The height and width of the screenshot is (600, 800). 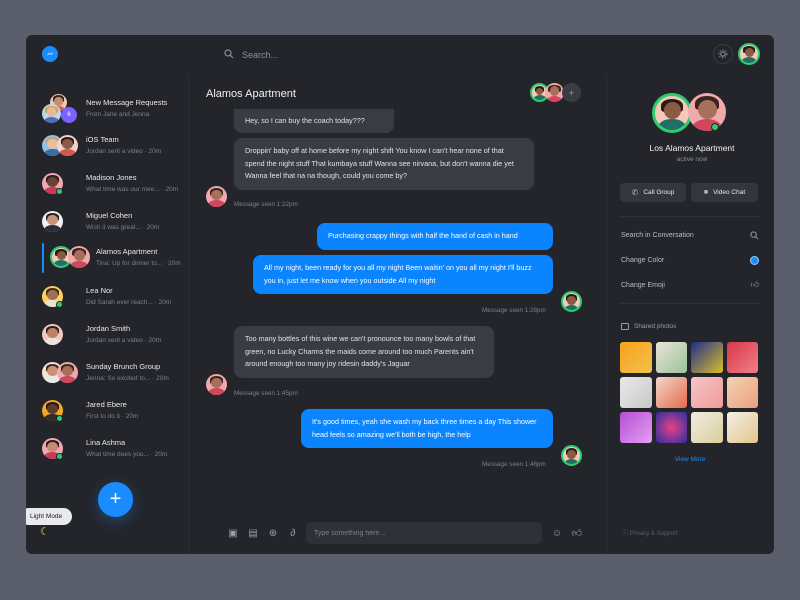 I want to click on light-mode-tooltip: Light Mode, so click(x=49, y=516).